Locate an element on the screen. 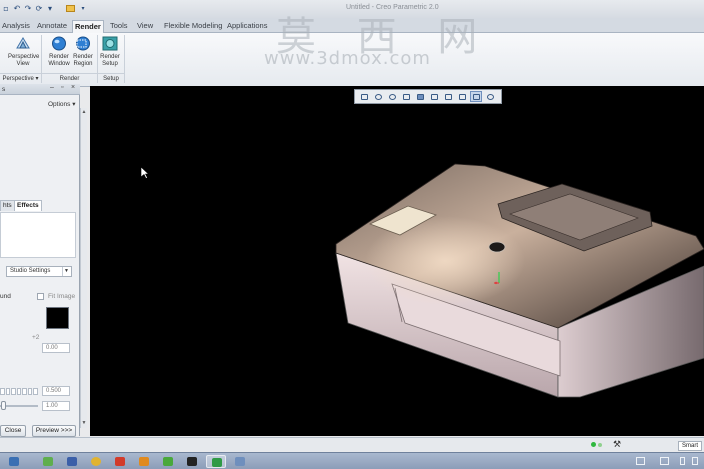  mouse-cursor-icon is located at coordinates (145, 173).